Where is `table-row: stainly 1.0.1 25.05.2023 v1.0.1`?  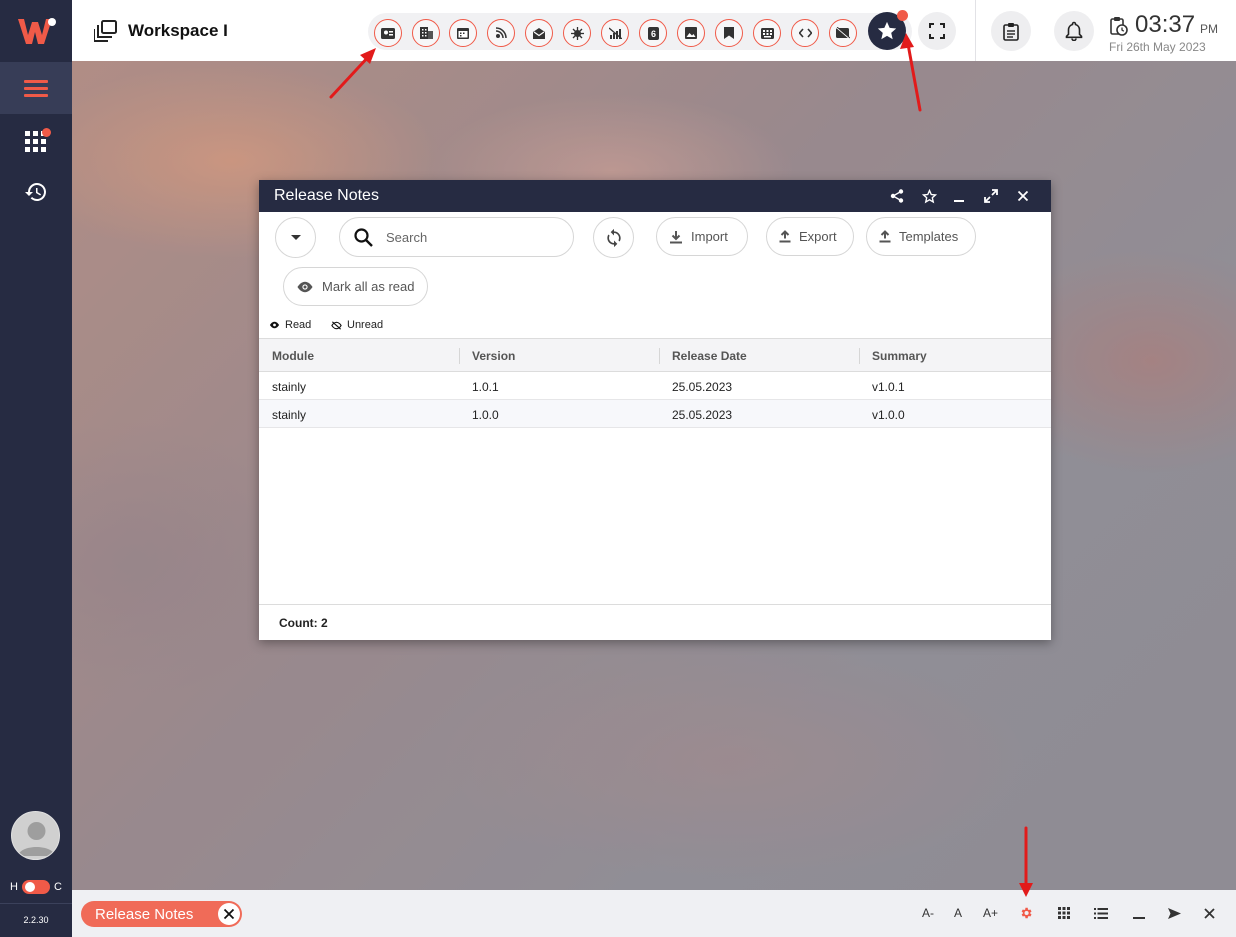 table-row: stainly 1.0.1 25.05.2023 v1.0.1 is located at coordinates (655, 386).